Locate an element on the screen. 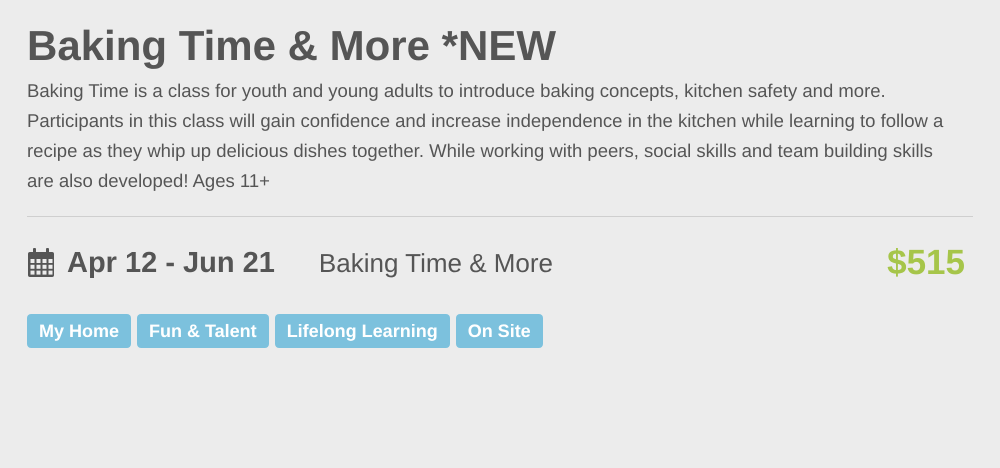 Image resolution: width=1000 pixels, height=468 pixels. category-tag: My Home is located at coordinates (79, 331).